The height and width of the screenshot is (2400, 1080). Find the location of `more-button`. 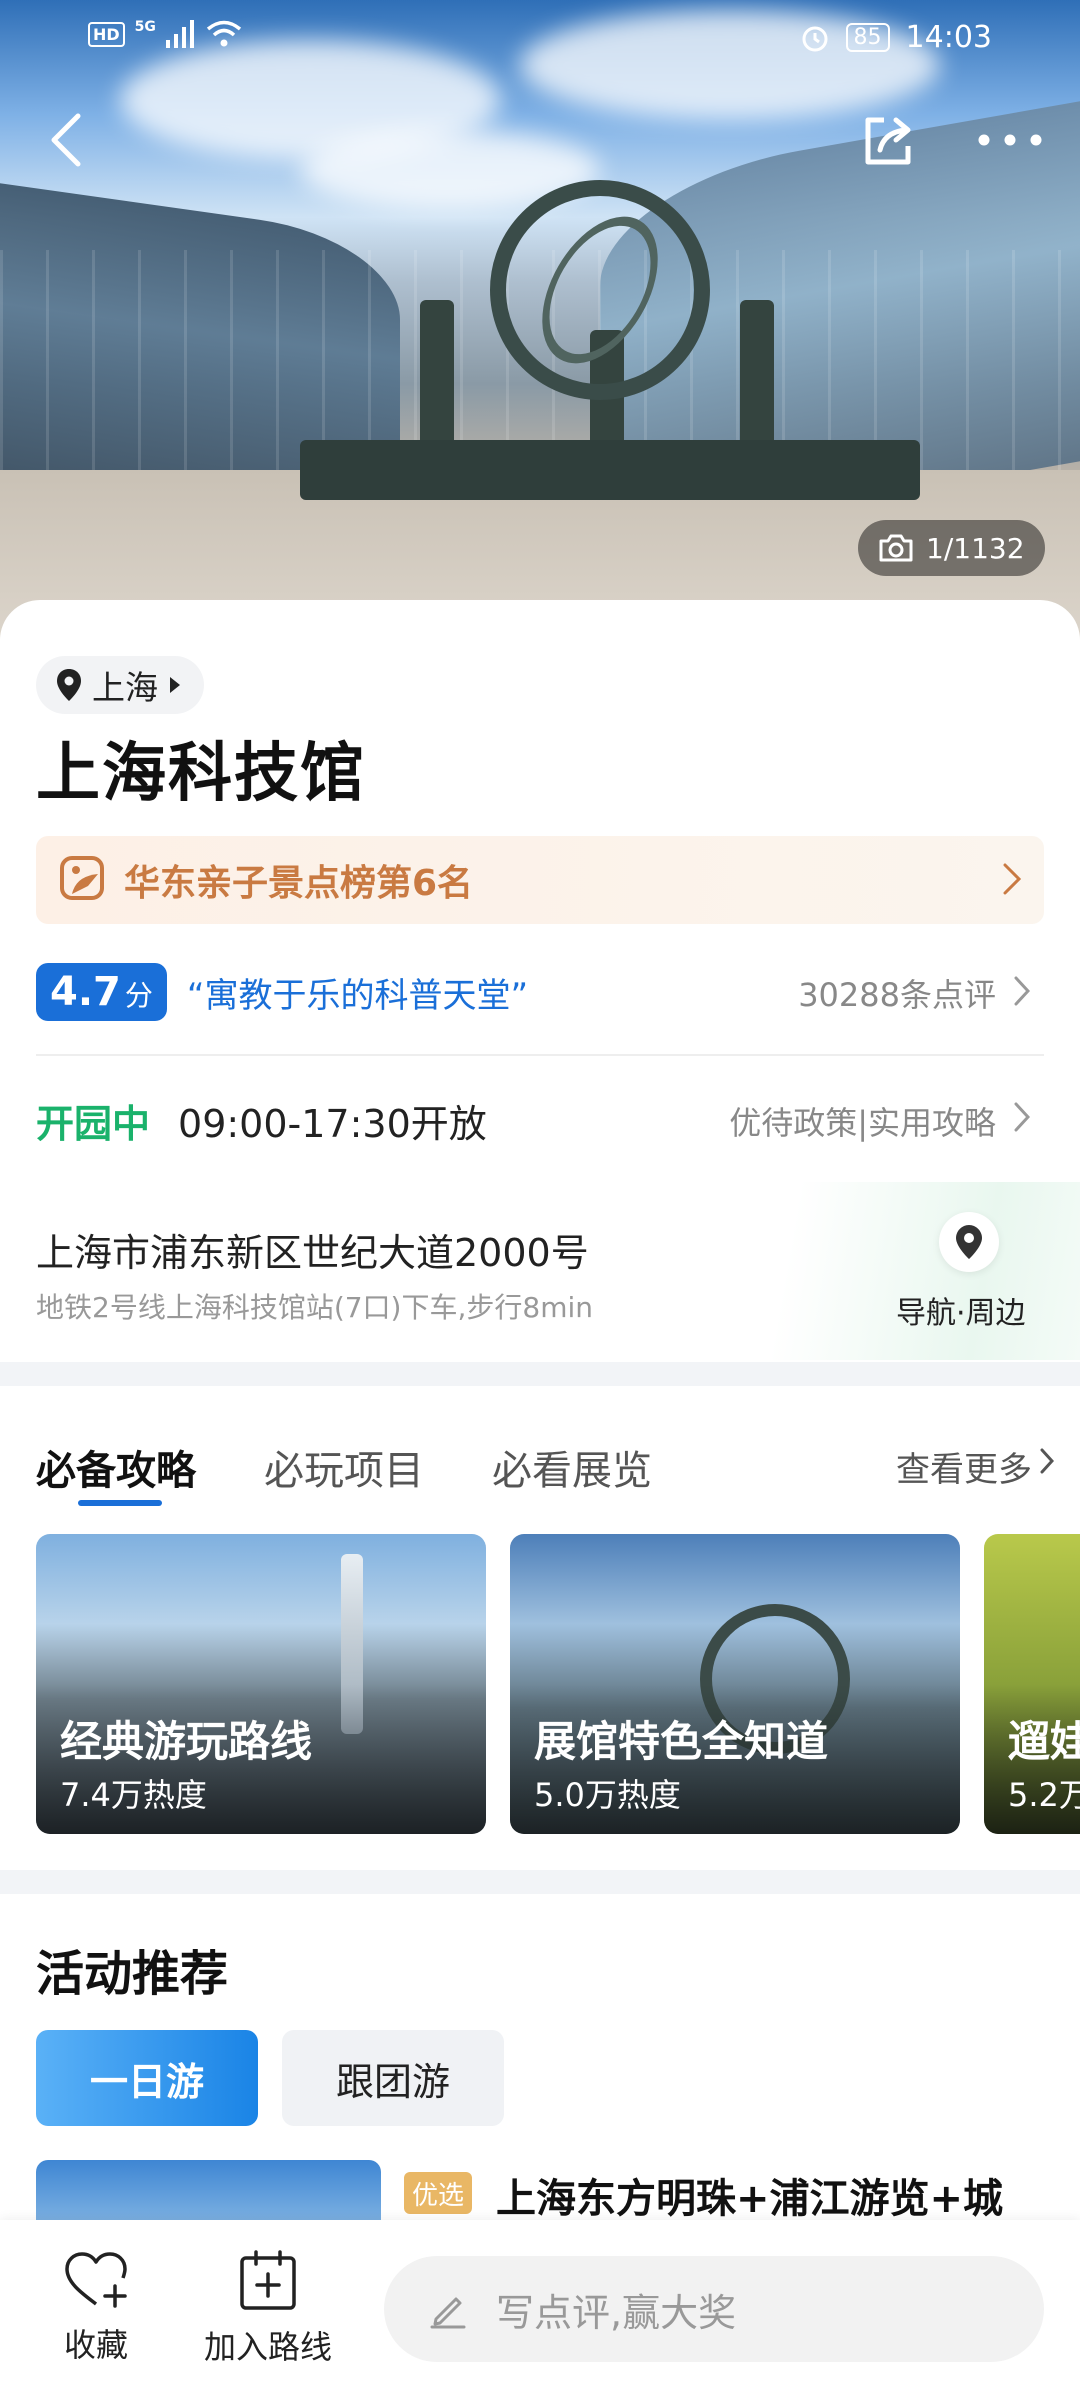

more-button is located at coordinates (1010, 140).